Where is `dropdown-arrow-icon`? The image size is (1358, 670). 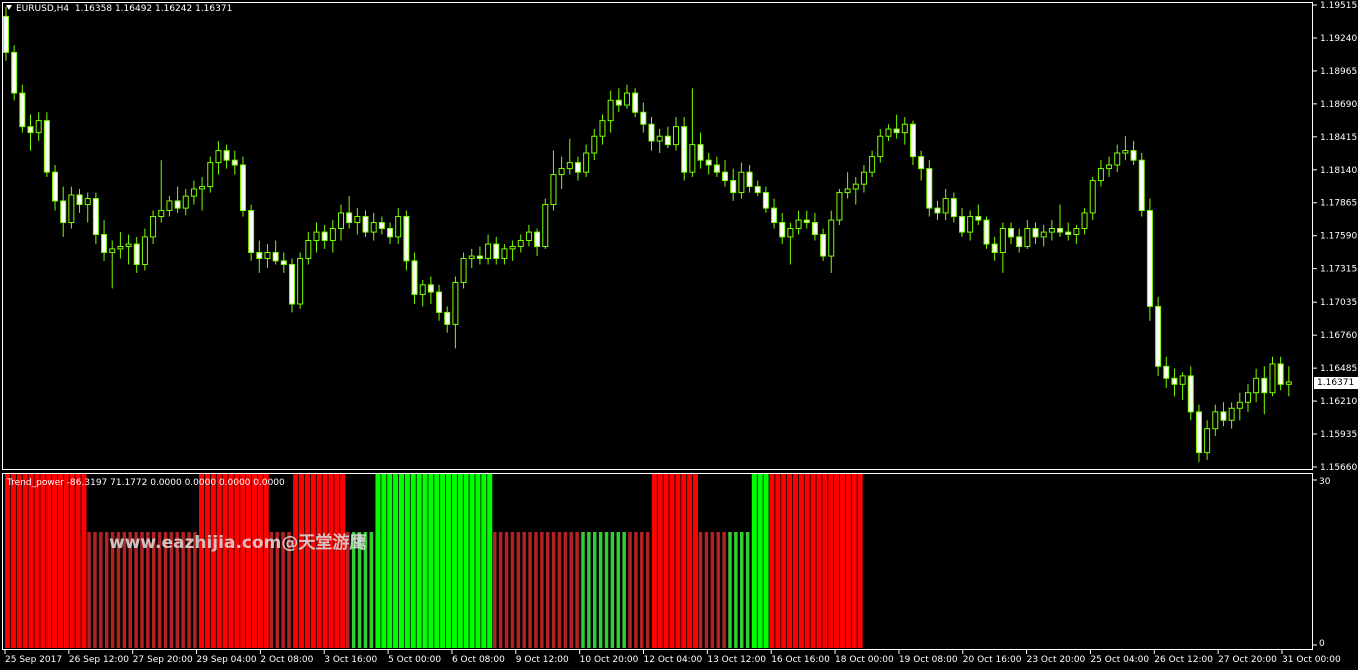 dropdown-arrow-icon is located at coordinates (9, 7).